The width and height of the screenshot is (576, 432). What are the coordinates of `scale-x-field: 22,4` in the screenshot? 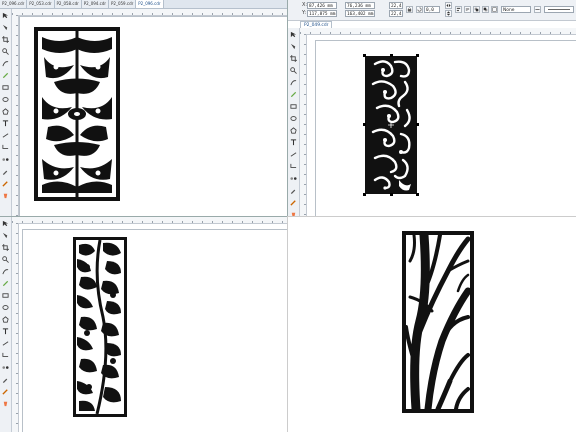 It's located at (396, 5).